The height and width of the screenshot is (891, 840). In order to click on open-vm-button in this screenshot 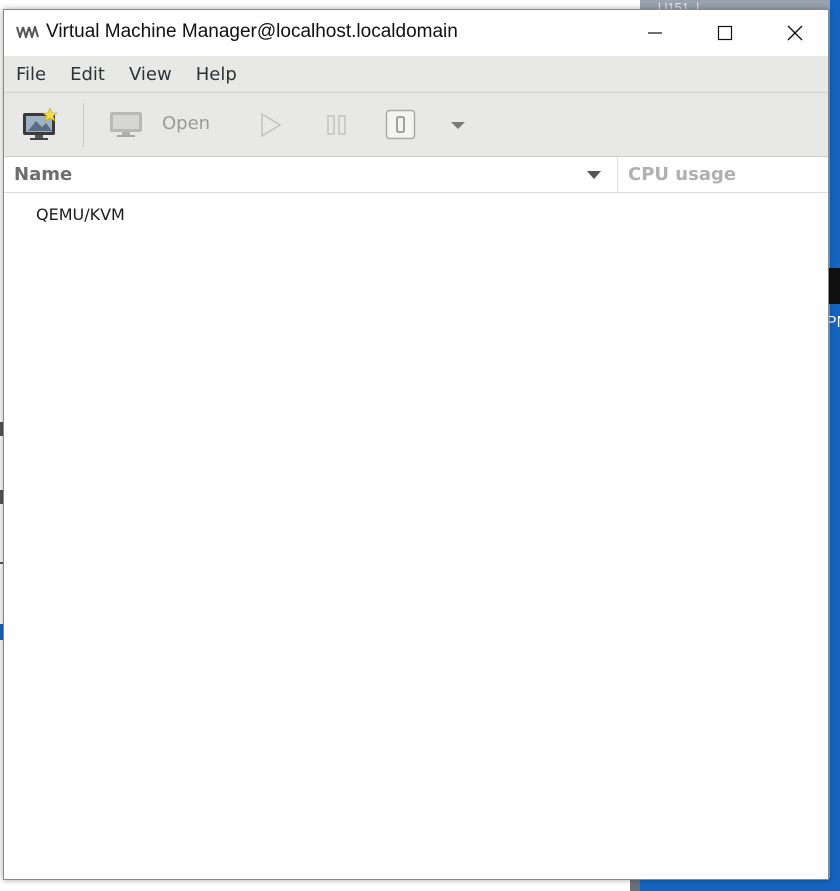, I will do `click(126, 125)`.